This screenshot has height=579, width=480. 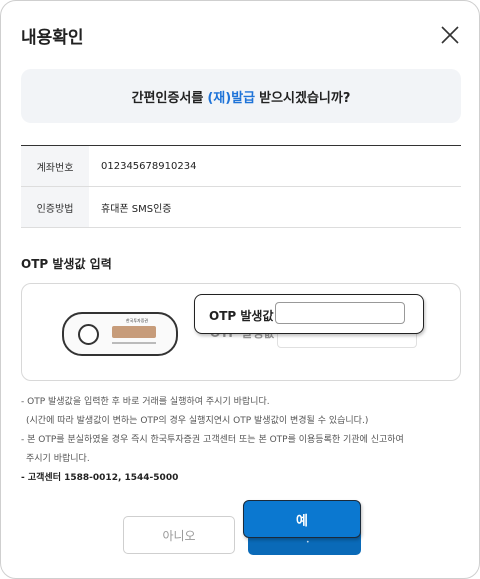 I want to click on yes-shadow-mark: •, so click(x=308, y=542).